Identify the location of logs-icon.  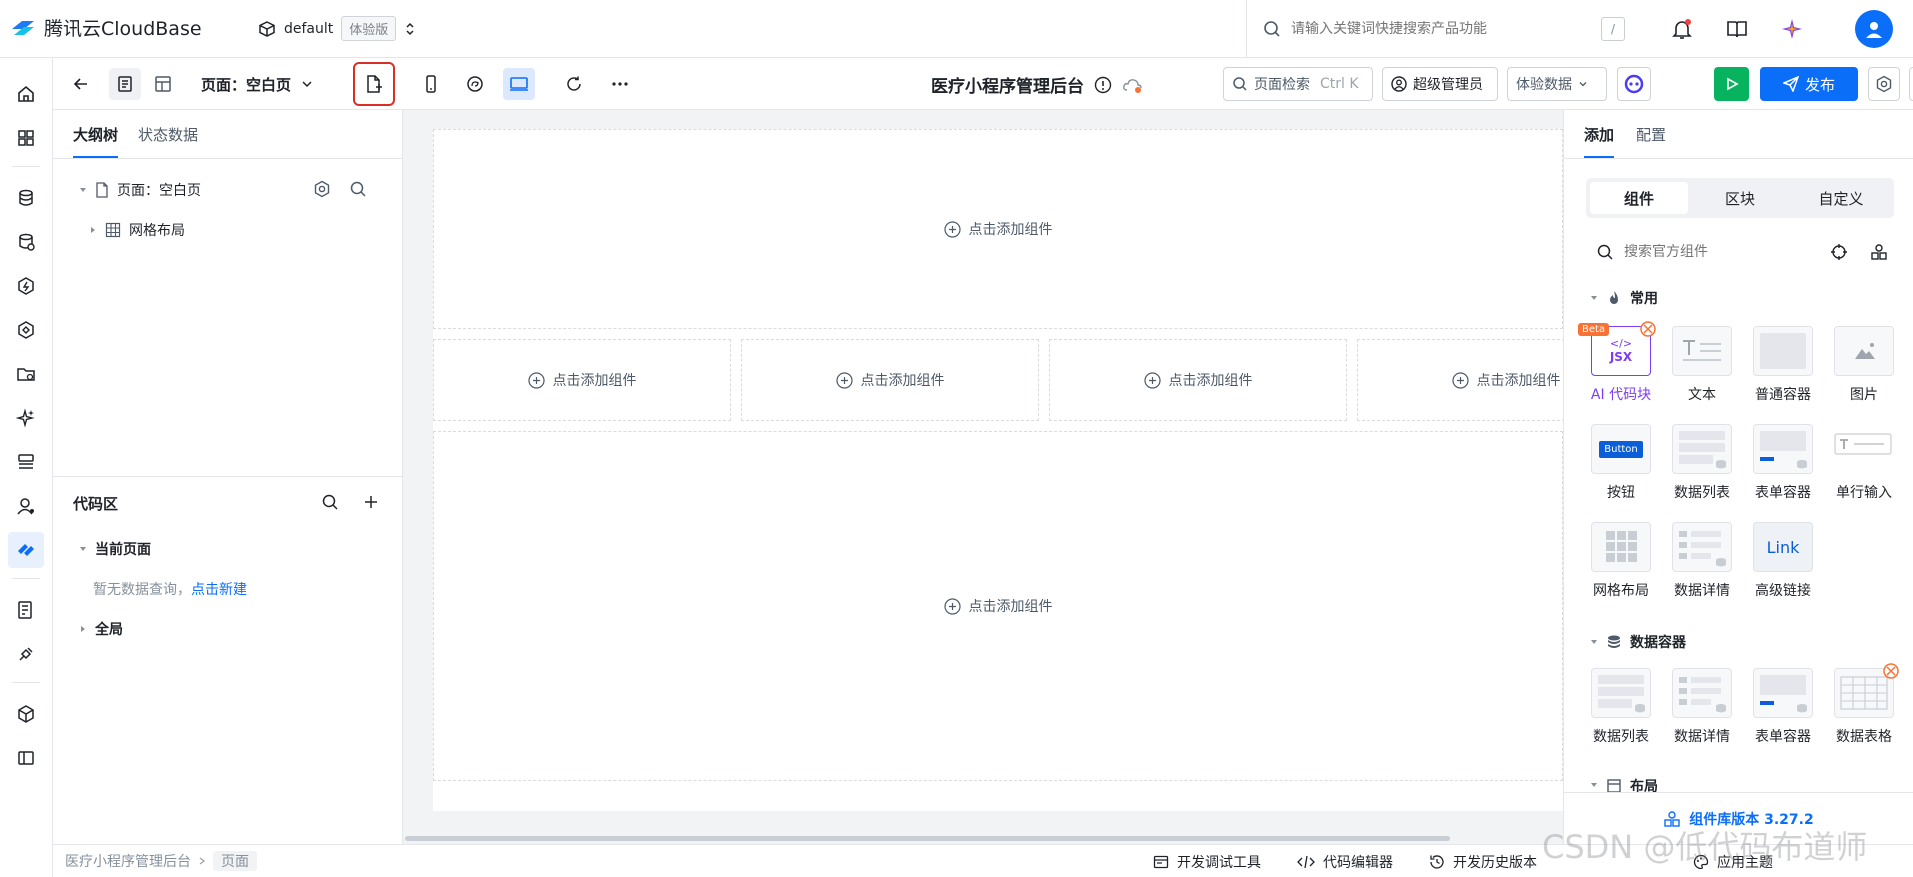
(26, 610).